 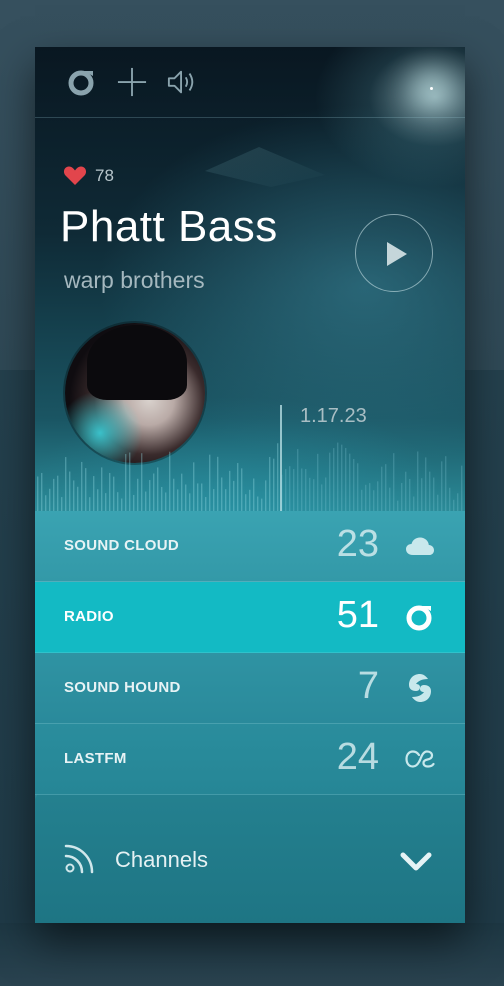 I want to click on source-row-lastfm: LASTFM 24, so click(x=250, y=759).